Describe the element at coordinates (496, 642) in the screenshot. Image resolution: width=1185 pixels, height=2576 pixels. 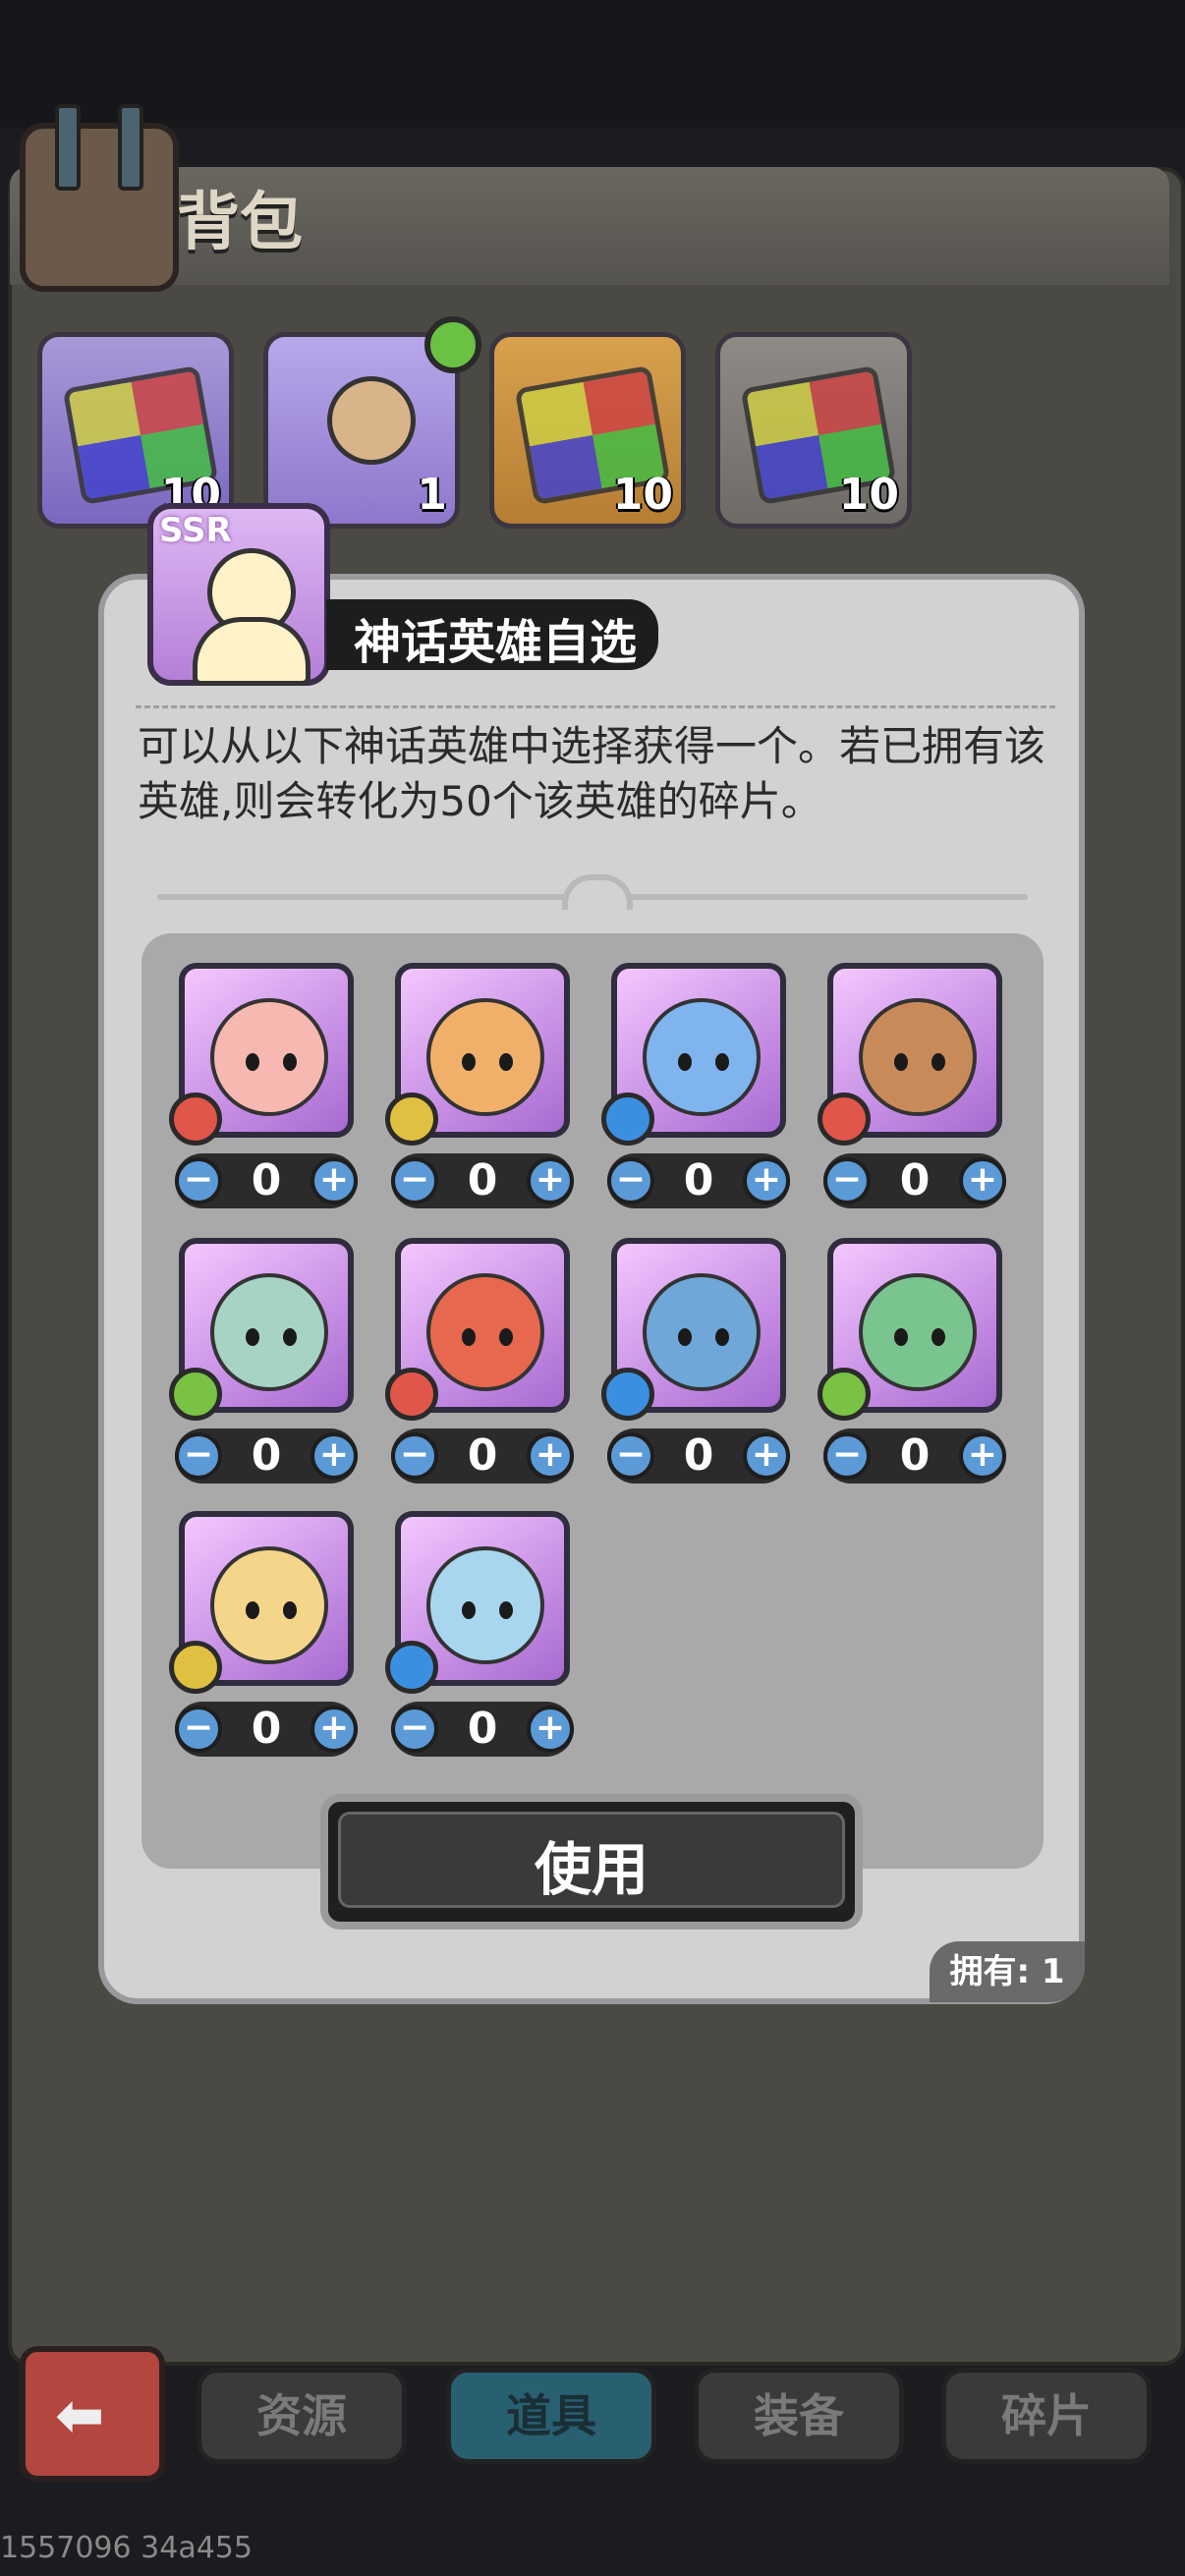
I see `modal-title: 神话英雄自选` at that location.